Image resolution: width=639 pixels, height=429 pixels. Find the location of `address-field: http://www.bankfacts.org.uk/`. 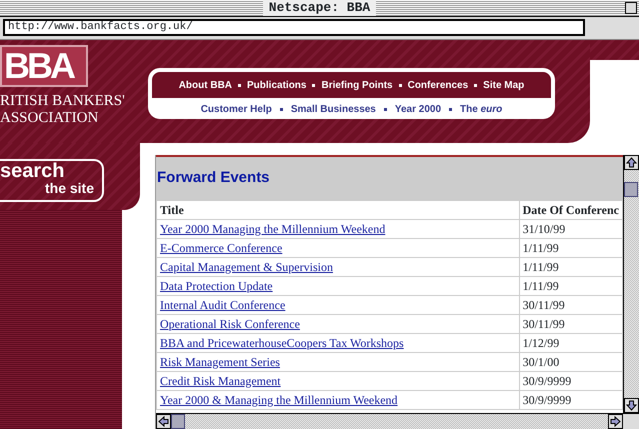

address-field: http://www.bankfacts.org.uk/ is located at coordinates (294, 27).